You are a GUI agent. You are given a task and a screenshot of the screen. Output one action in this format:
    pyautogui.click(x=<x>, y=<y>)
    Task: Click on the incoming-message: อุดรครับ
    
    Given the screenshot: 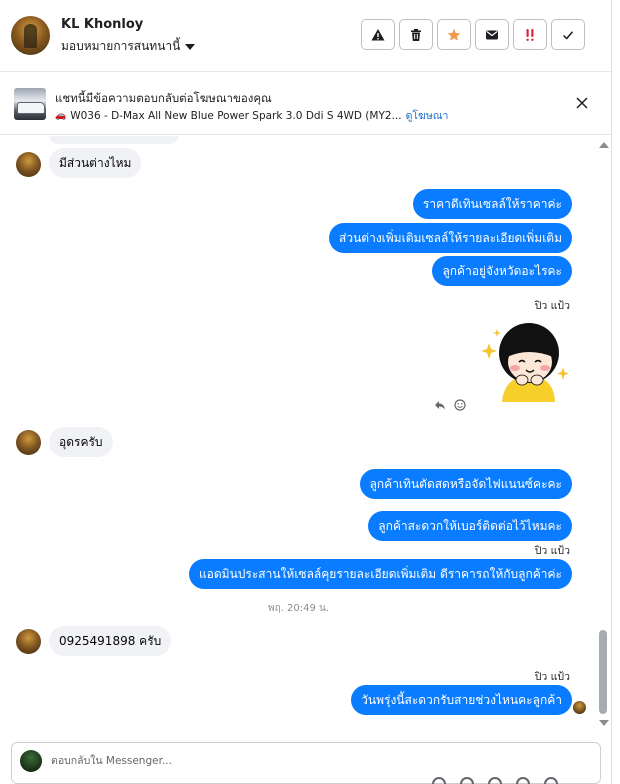 What is the action you would take?
    pyautogui.click(x=81, y=442)
    